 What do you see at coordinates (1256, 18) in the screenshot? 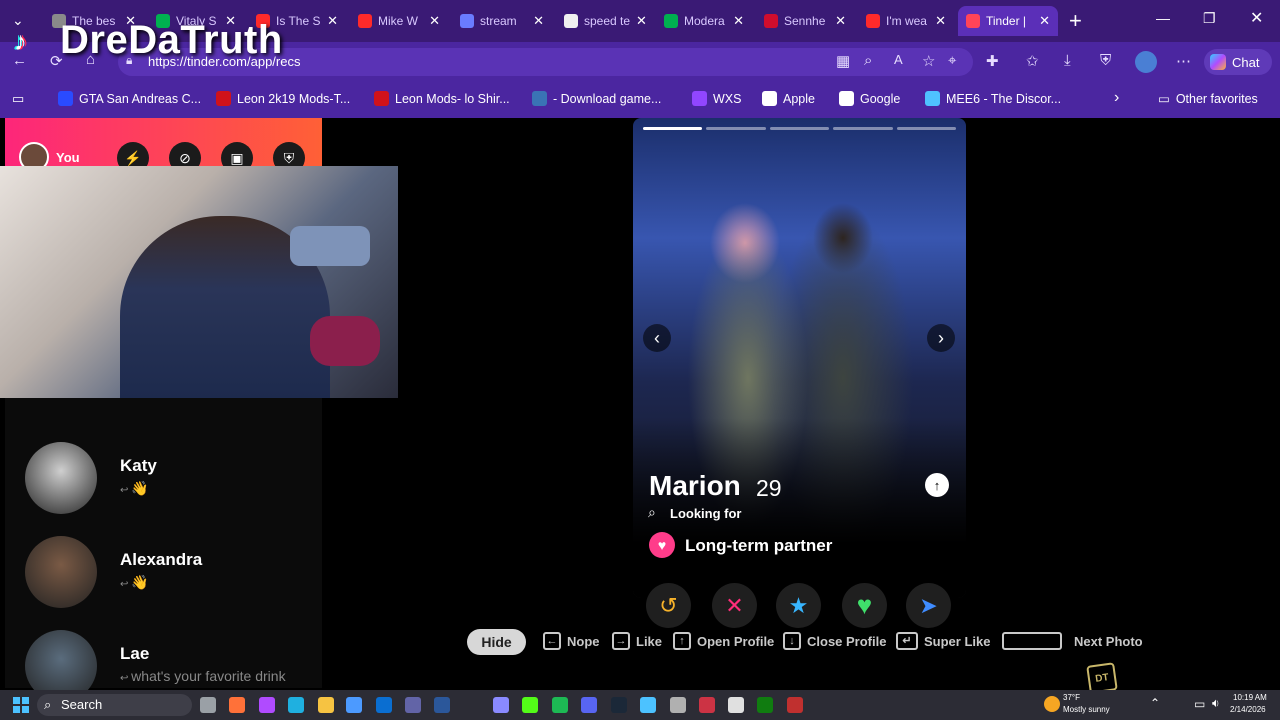
I see `close-window-button: ✕` at bounding box center [1256, 18].